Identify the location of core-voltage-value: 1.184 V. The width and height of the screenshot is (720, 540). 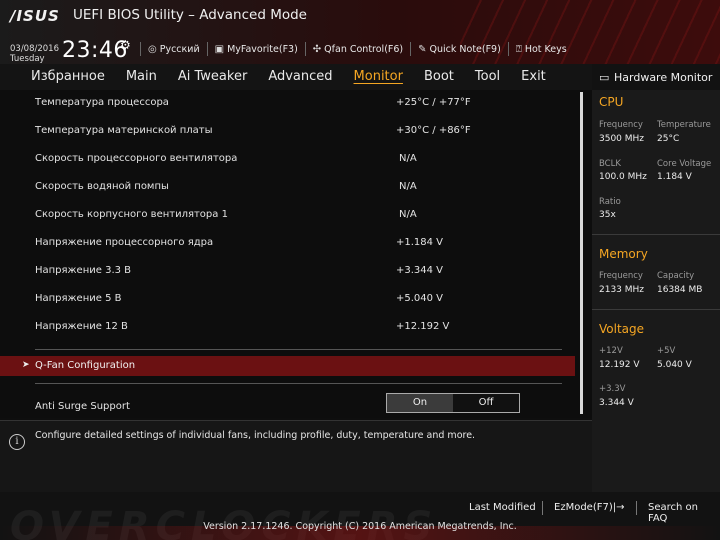
(674, 177).